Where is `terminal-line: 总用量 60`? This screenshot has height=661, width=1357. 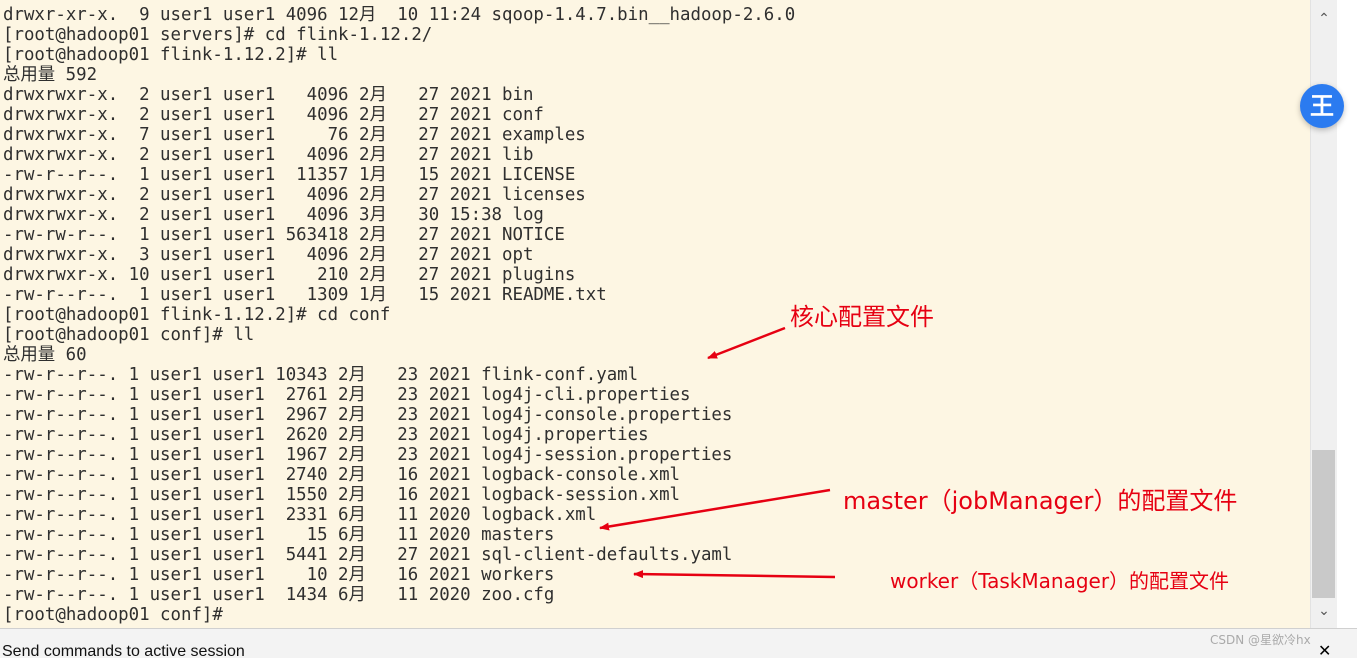
terminal-line: 总用量 60 is located at coordinates (45, 355).